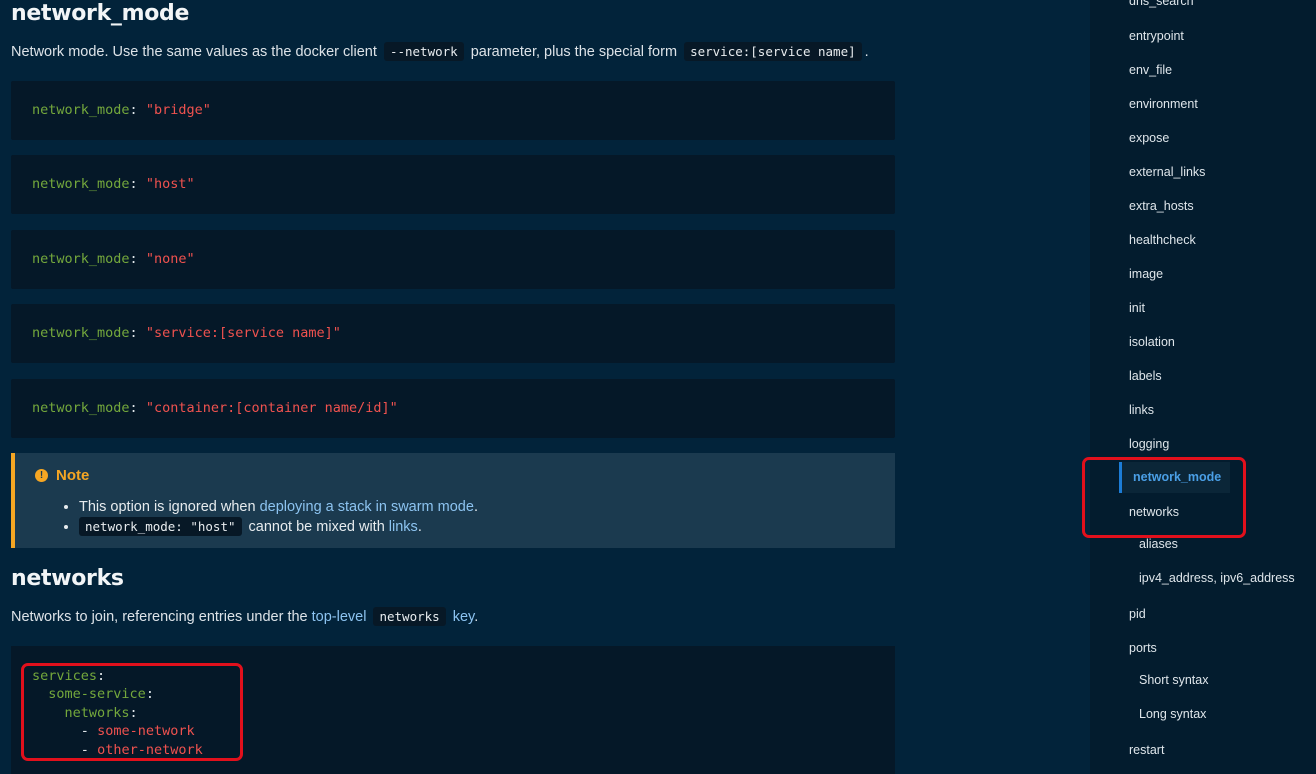 The image size is (1316, 774). Describe the element at coordinates (1156, 36) in the screenshot. I see `toc-item-entrypoint: entrypoint` at that location.